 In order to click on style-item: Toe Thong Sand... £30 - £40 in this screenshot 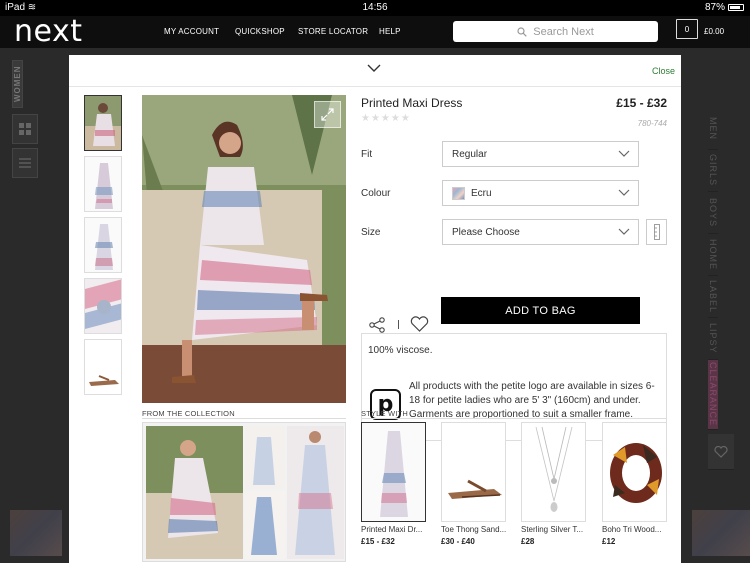, I will do `click(473, 484)`.